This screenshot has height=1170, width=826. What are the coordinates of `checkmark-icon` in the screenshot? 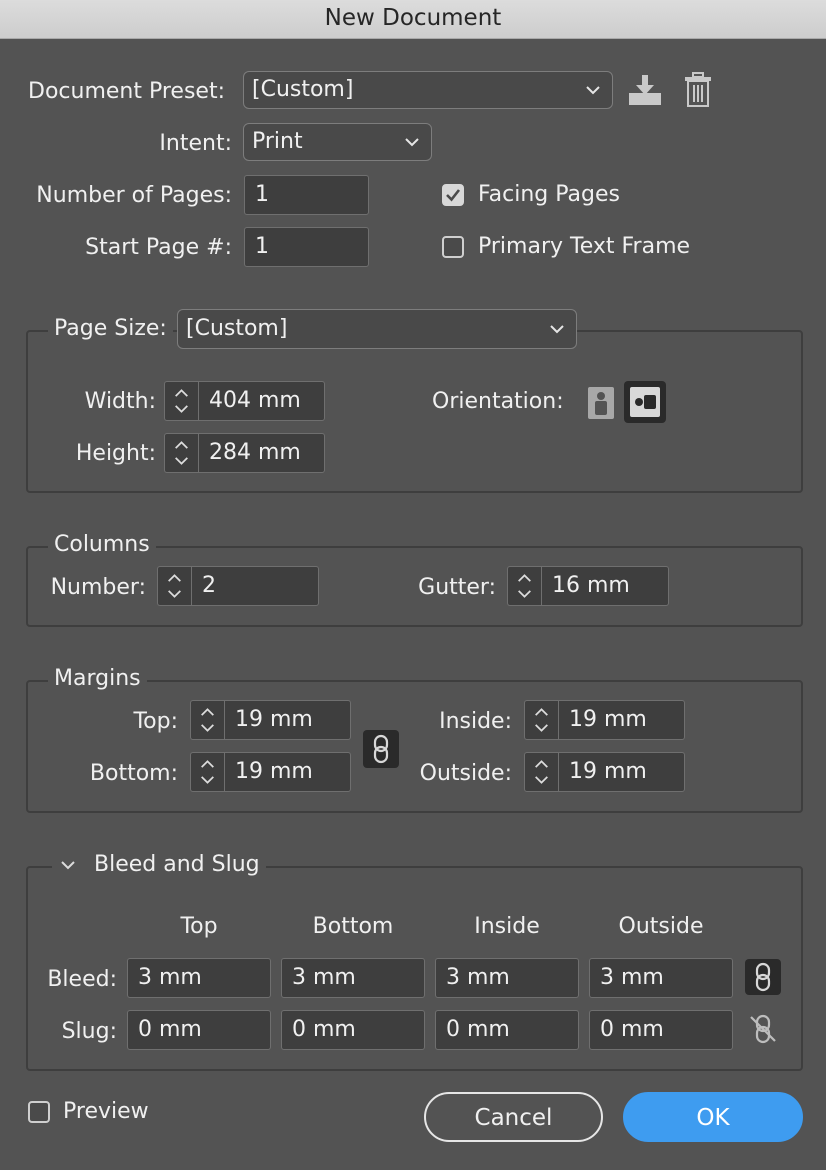 It's located at (453, 195).